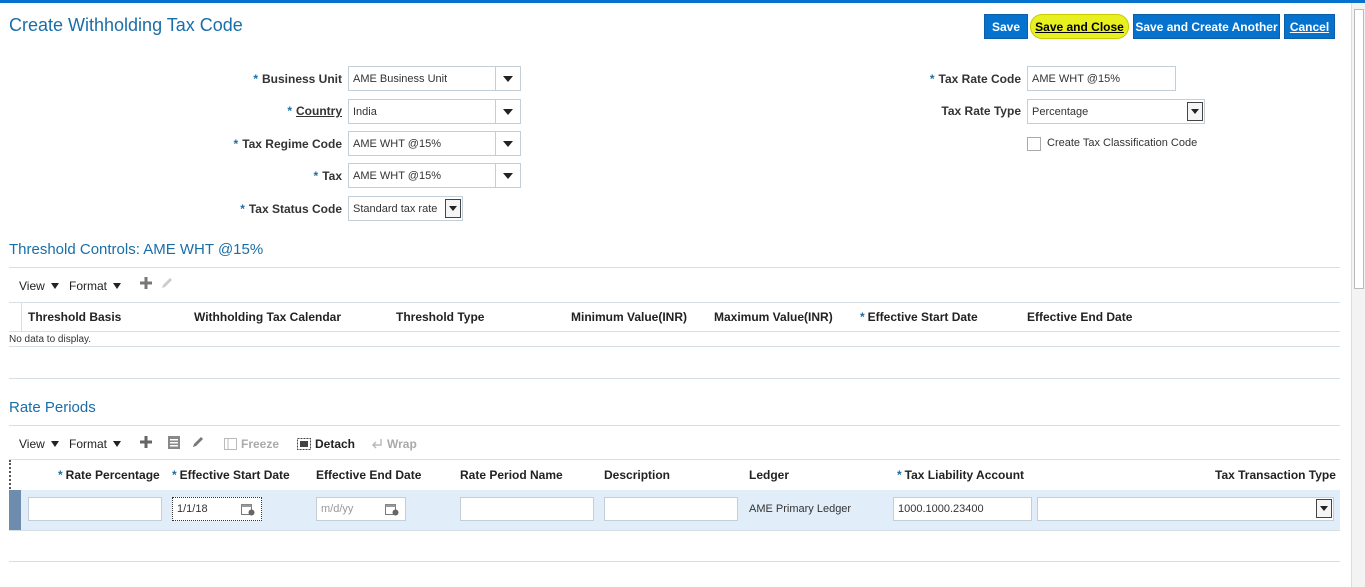 The height and width of the screenshot is (587, 1365). I want to click on effective-start-date-input: 1/1/18, so click(217, 509).